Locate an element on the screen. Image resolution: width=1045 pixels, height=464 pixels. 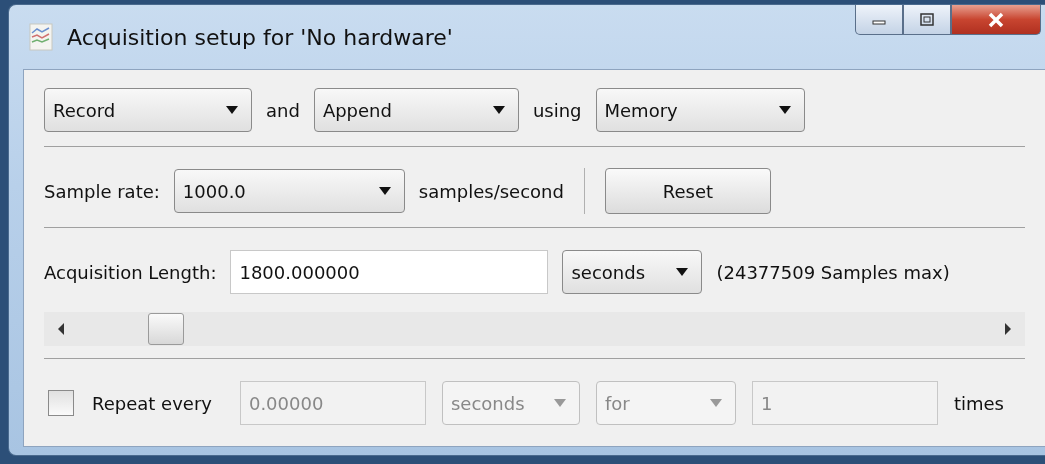
window-title: Acquisition setup for 'No hardware' is located at coordinates (260, 37).